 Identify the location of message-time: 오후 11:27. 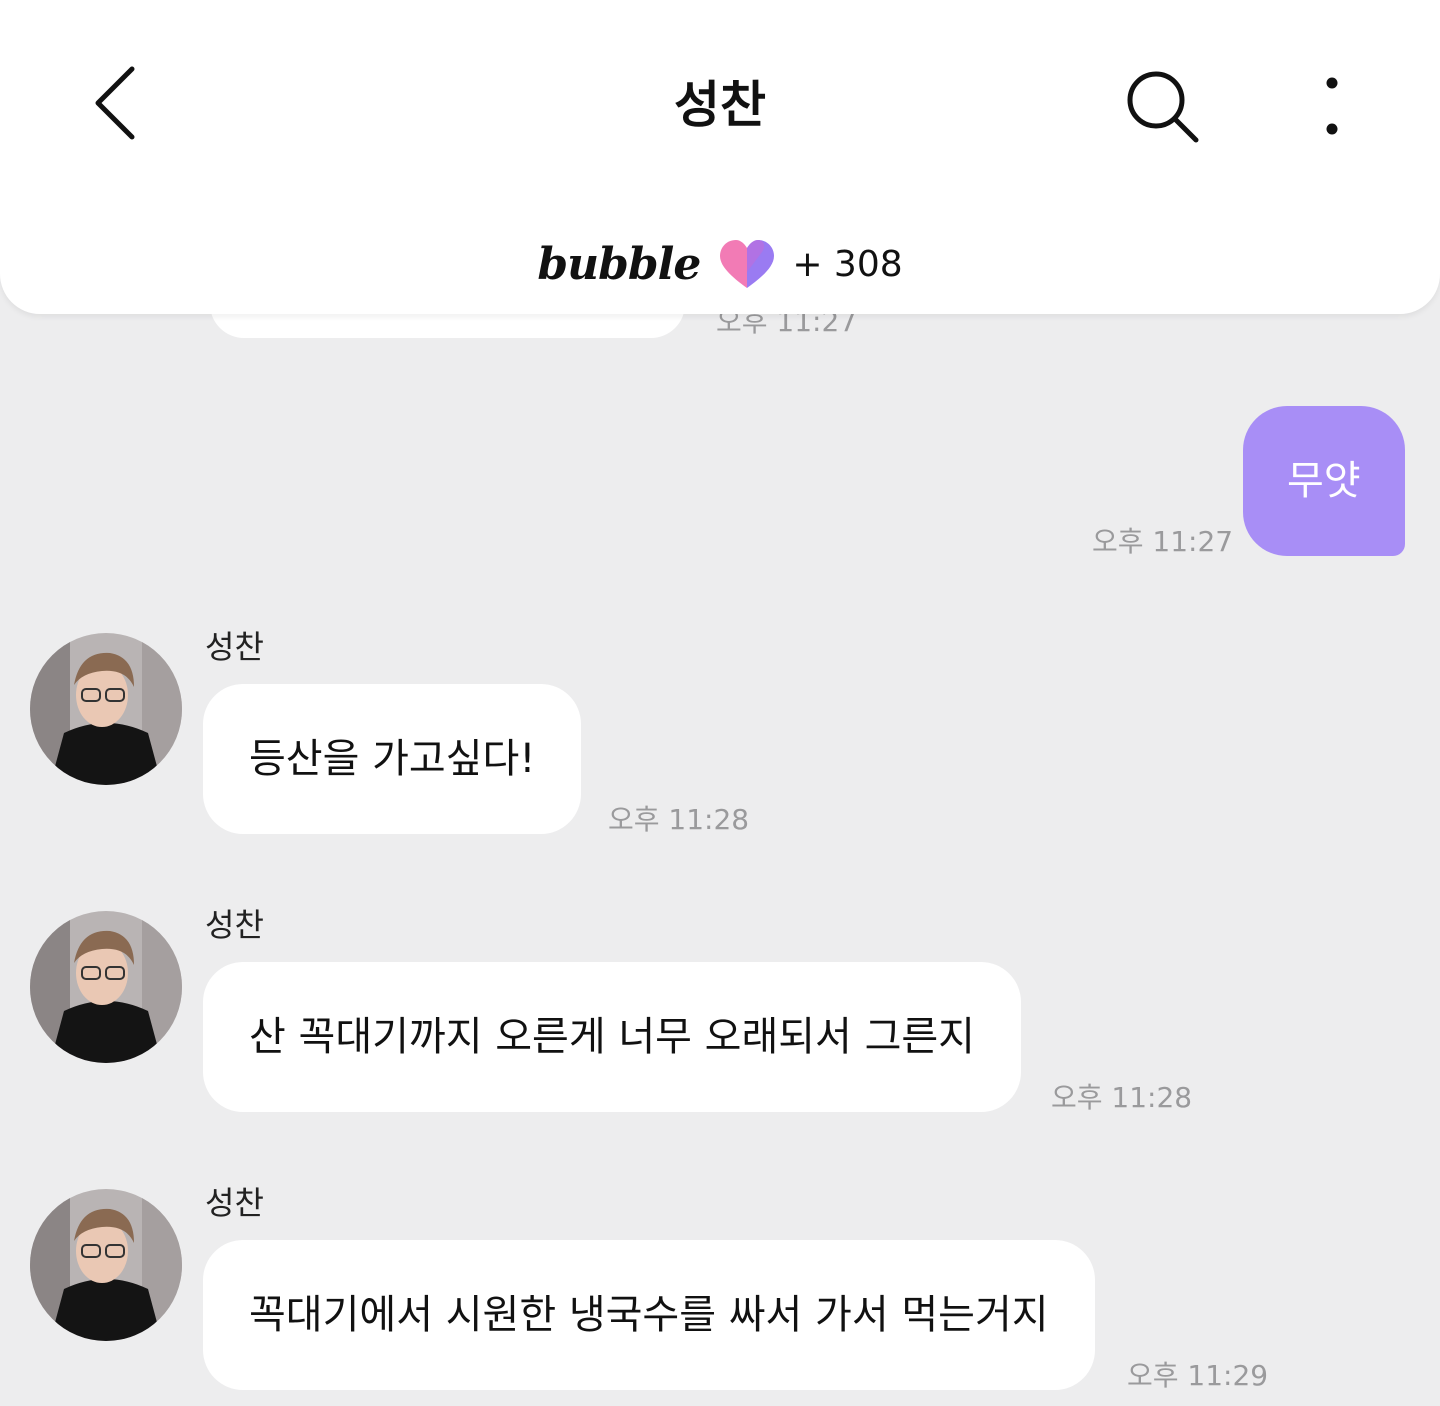
(1163, 541).